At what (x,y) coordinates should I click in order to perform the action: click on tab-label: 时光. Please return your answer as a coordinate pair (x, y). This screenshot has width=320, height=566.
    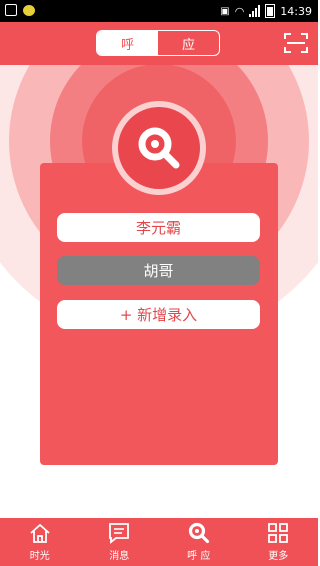
    Looking at the image, I should click on (39, 556).